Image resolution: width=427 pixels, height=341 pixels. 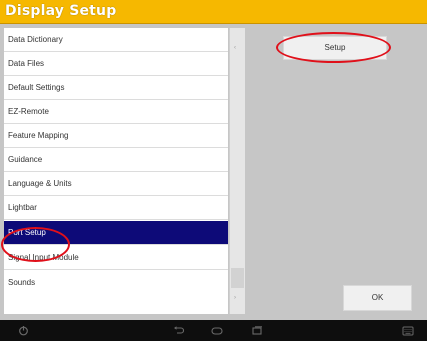 I want to click on home-icon, so click(x=217, y=330).